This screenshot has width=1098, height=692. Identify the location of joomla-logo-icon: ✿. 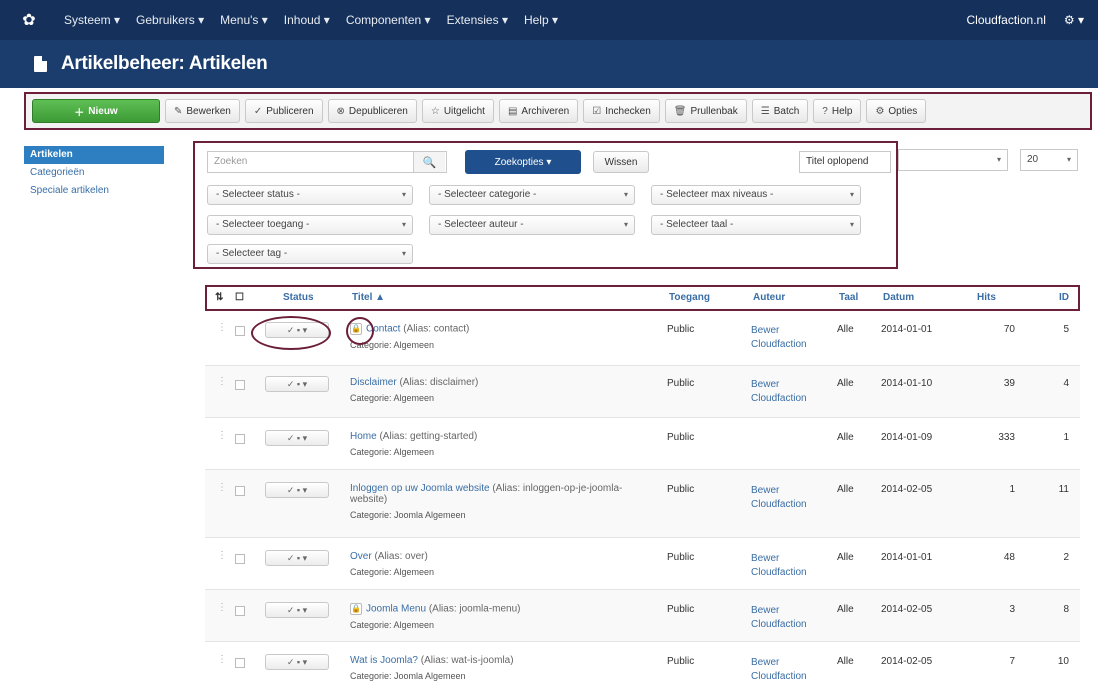
(29, 20).